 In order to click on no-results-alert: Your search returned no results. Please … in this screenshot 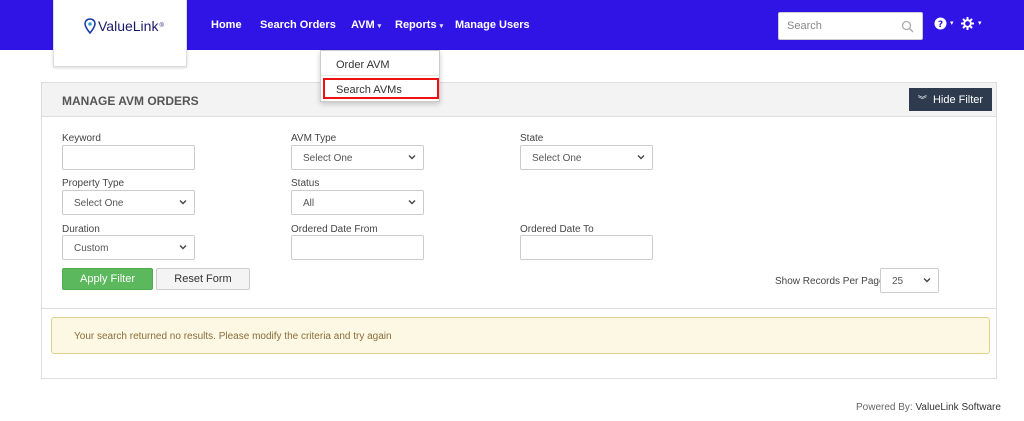, I will do `click(520, 335)`.